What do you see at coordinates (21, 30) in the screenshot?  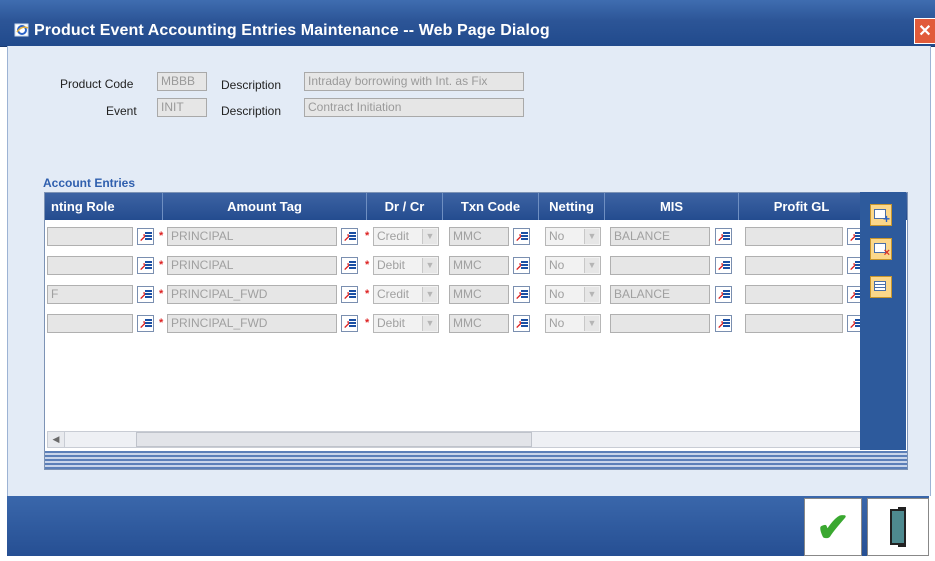 I see `ie-page-icon` at bounding box center [21, 30].